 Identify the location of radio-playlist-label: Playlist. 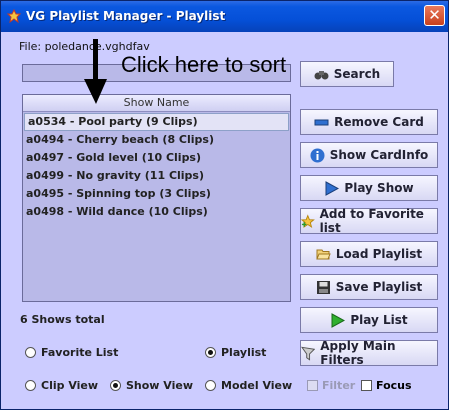
(244, 352).